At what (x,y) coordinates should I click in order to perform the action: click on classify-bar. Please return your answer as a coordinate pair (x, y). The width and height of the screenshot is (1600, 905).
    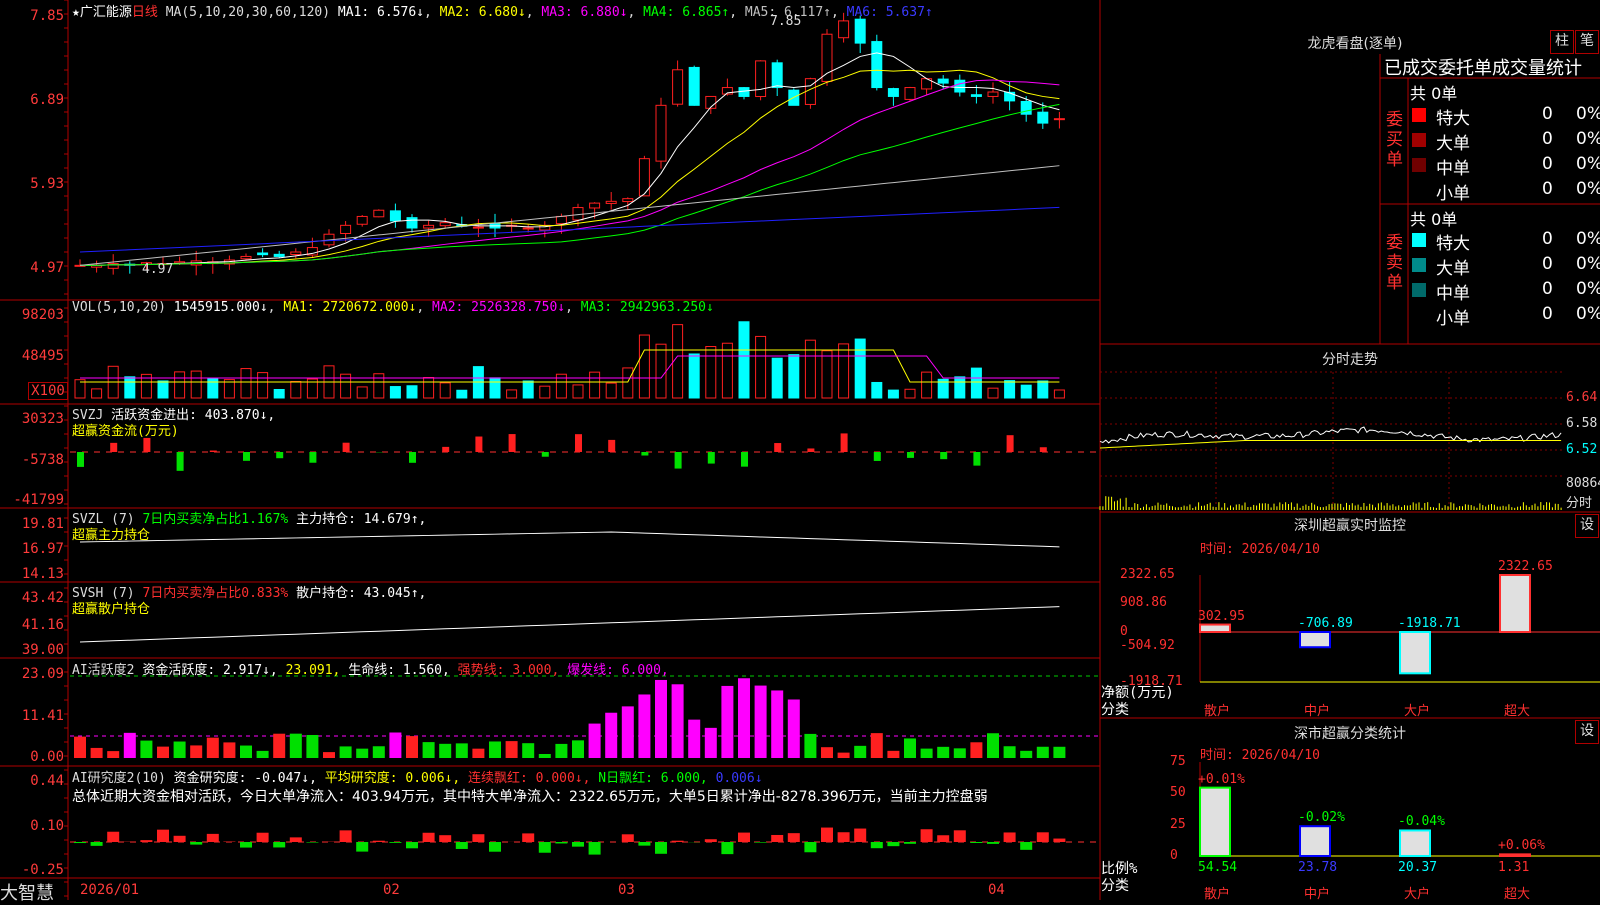
    Looking at the image, I should click on (1415, 843).